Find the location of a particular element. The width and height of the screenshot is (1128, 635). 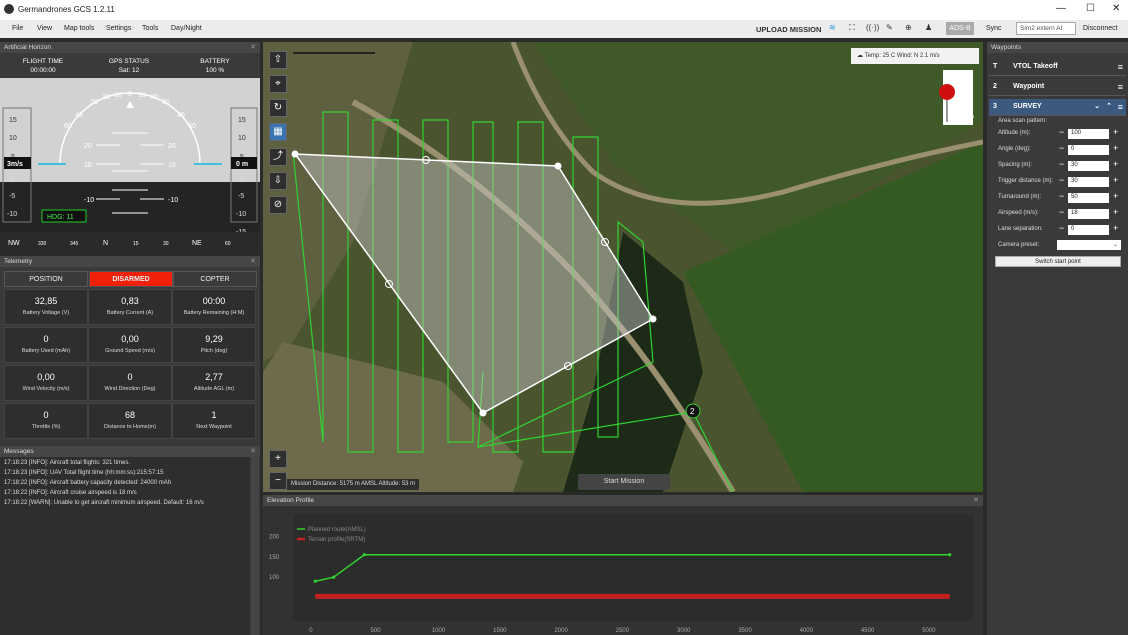

cell-label: Distance to Home(m) is located at coordinates (130, 427).